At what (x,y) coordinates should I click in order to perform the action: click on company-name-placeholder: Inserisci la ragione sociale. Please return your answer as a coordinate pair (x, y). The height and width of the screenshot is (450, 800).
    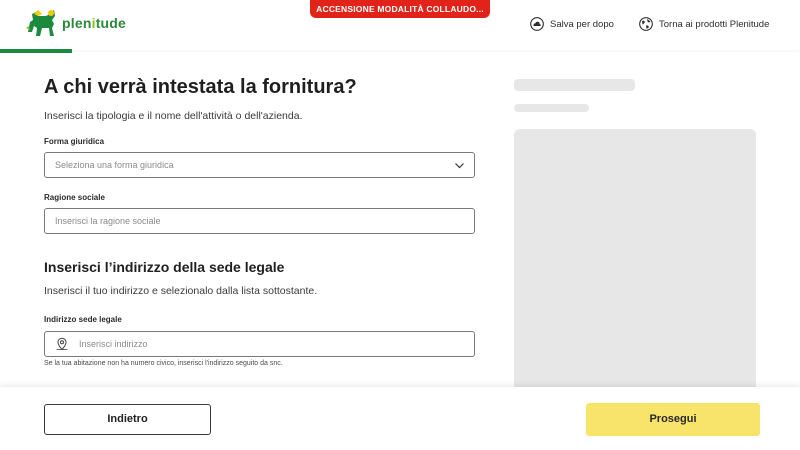
    Looking at the image, I should click on (108, 221).